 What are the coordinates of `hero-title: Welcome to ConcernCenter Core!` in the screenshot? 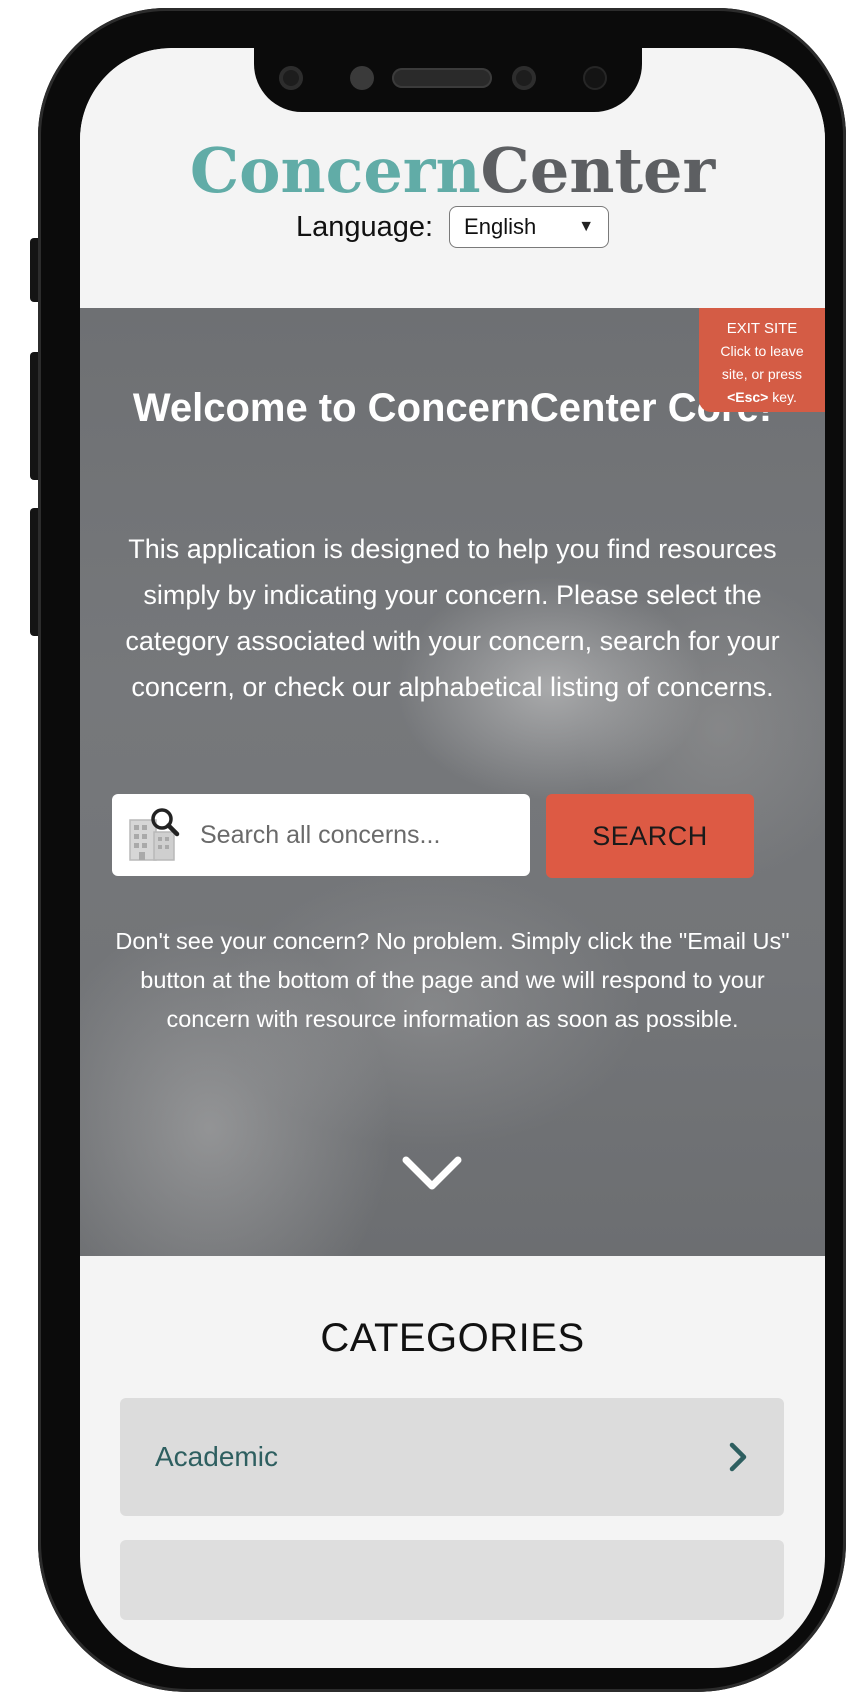 It's located at (452, 408).